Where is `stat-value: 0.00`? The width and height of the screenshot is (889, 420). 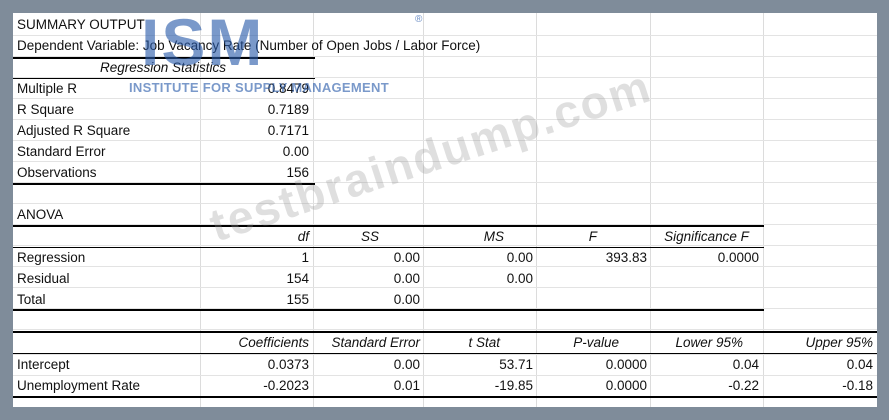 stat-value: 0.00 is located at coordinates (295, 151).